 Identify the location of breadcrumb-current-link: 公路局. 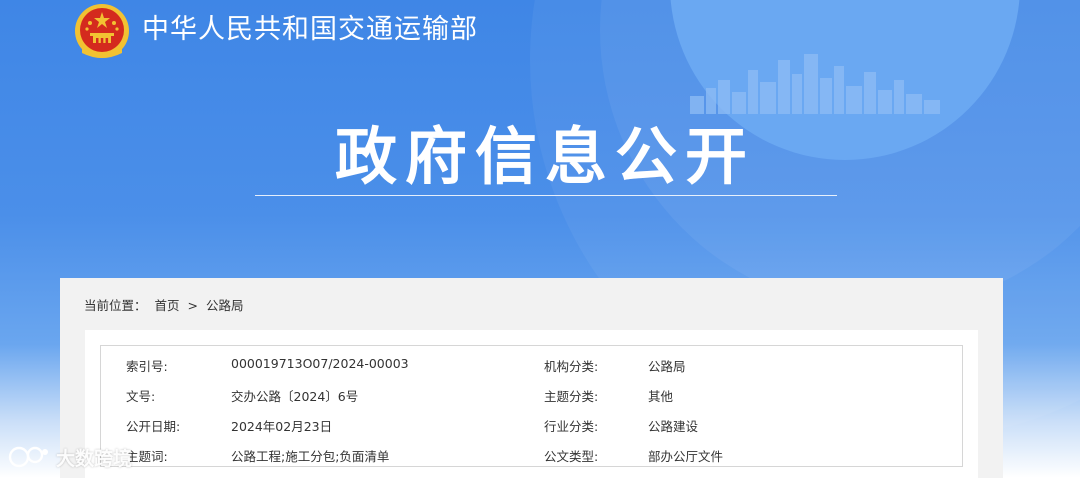
(225, 305).